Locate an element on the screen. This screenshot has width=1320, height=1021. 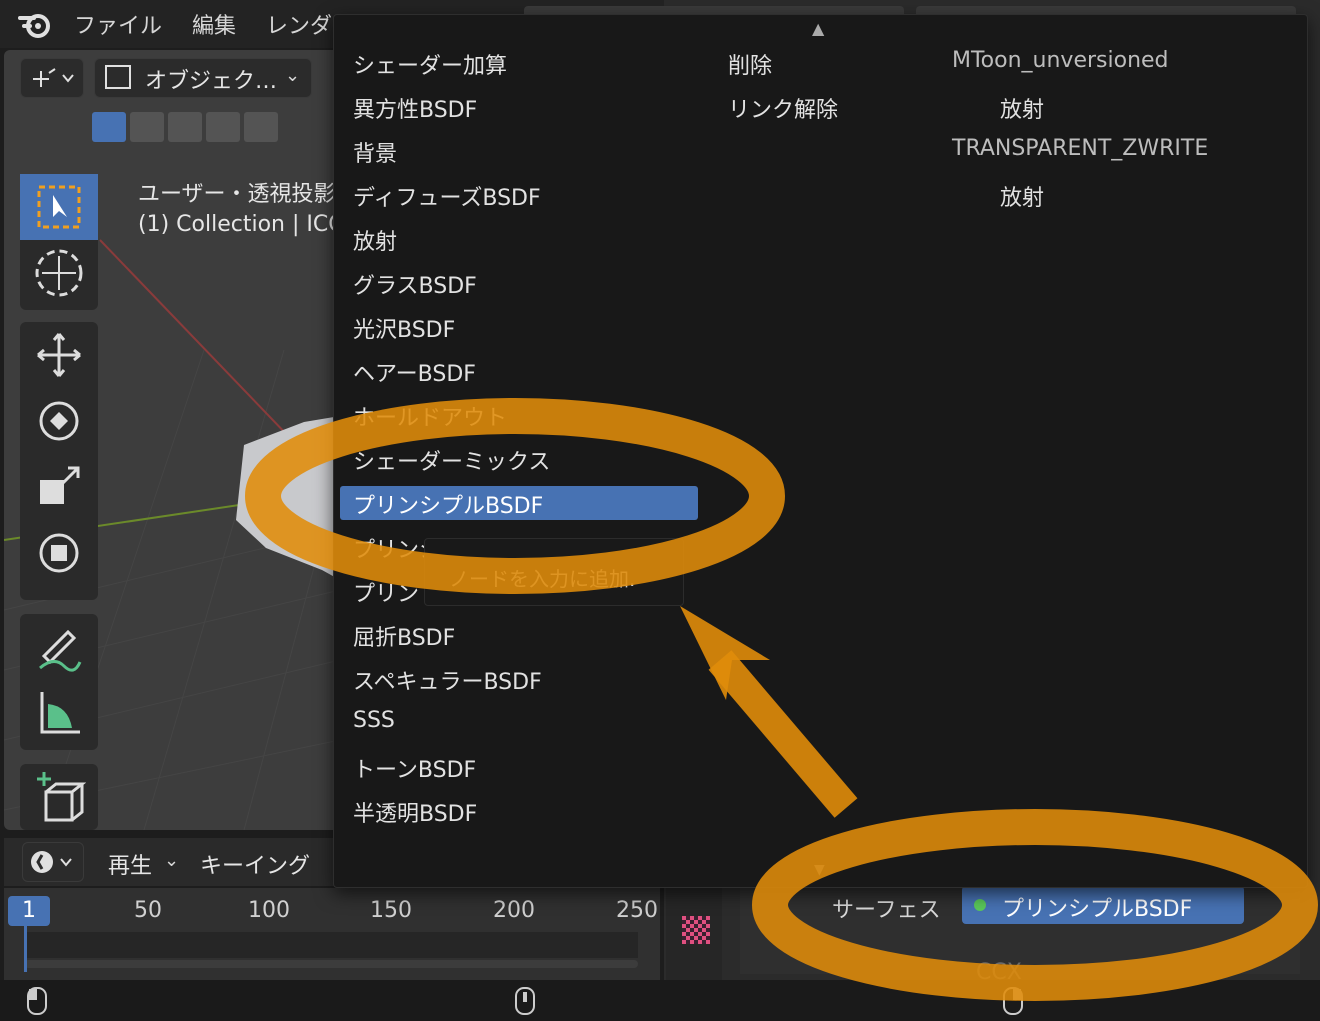
select-extend-button is located at coordinates (147, 127).